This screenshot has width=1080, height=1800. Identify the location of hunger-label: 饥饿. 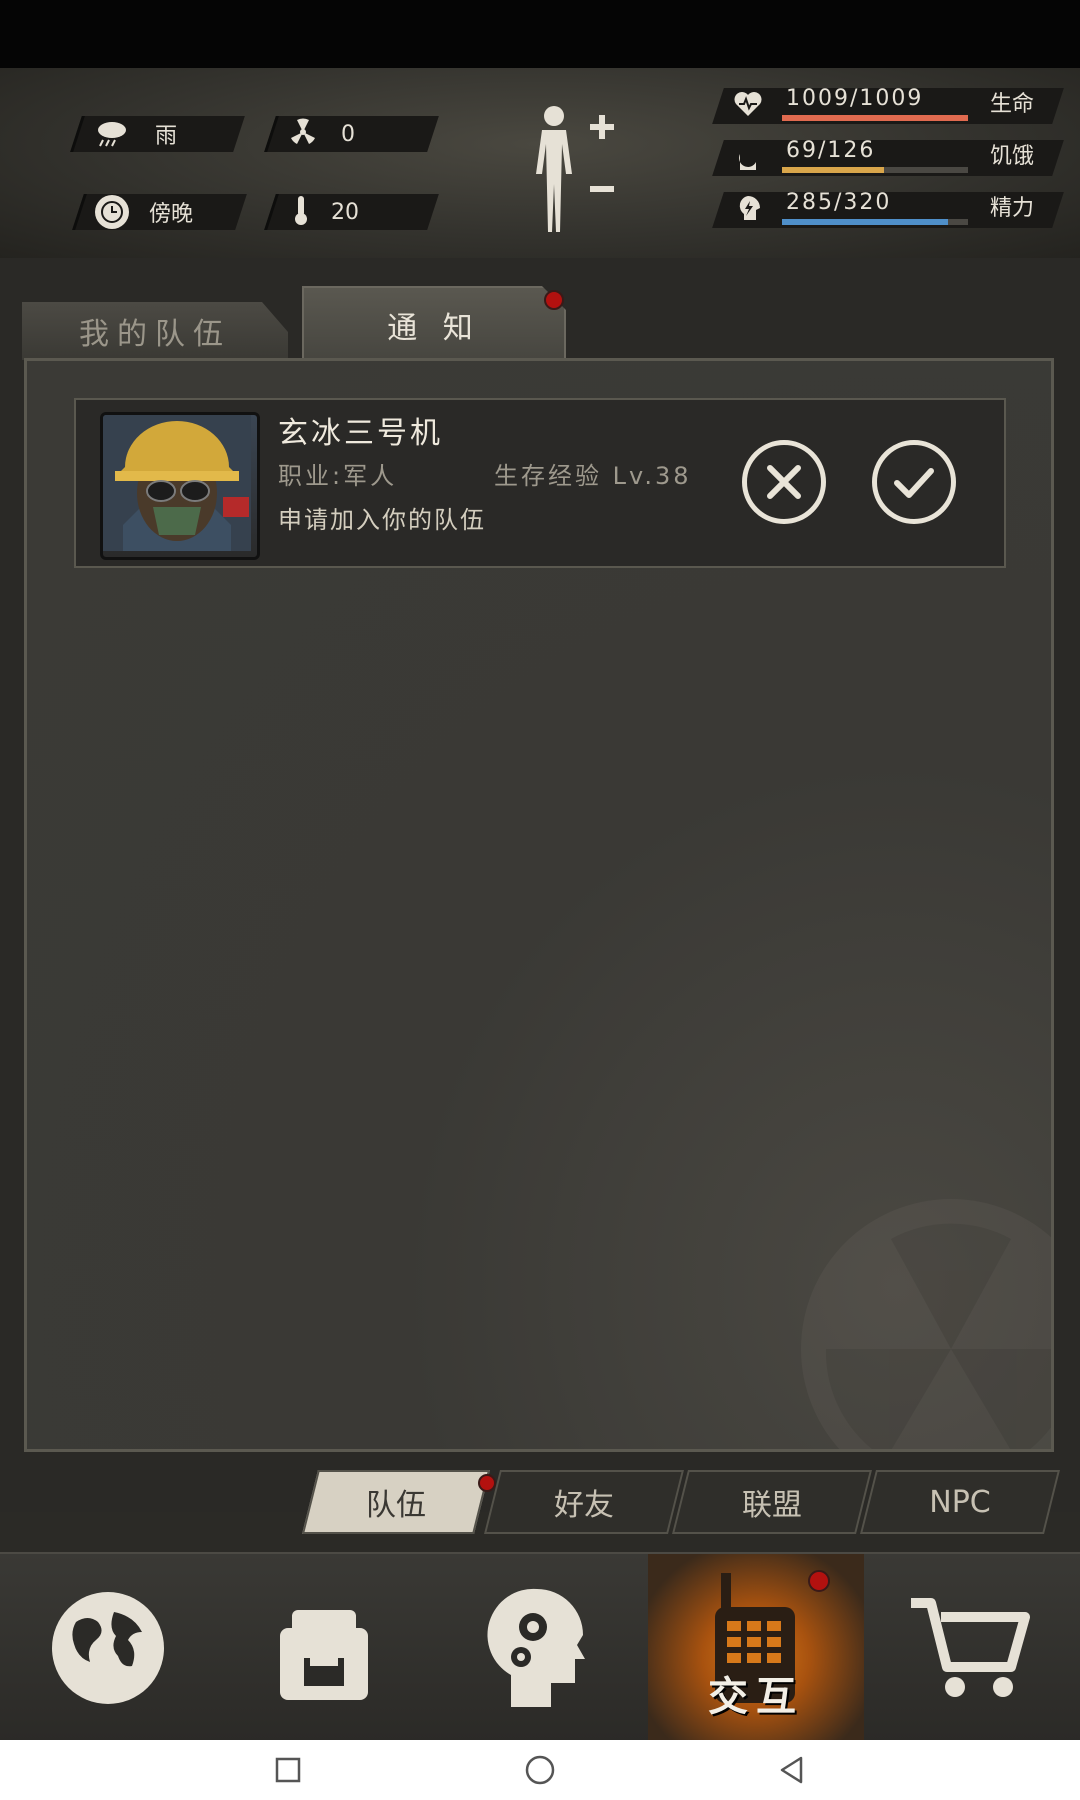
(1012, 156).